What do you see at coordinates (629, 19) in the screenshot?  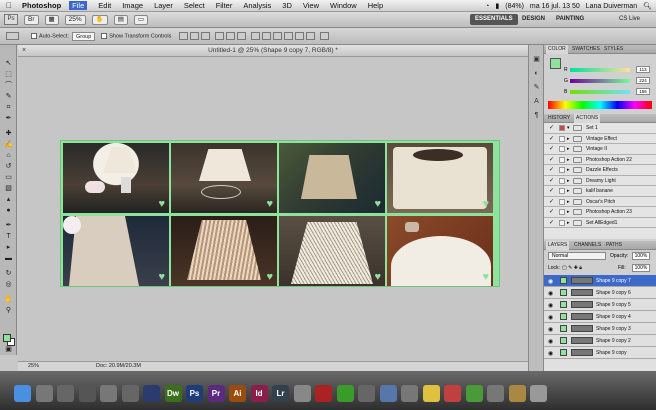 I see `cs-live-button: CS Live` at bounding box center [629, 19].